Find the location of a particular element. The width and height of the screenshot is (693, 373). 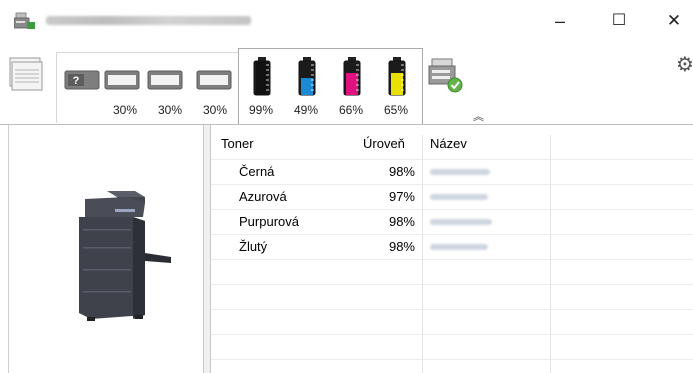

column-header-level: Úroveň is located at coordinates (384, 144).